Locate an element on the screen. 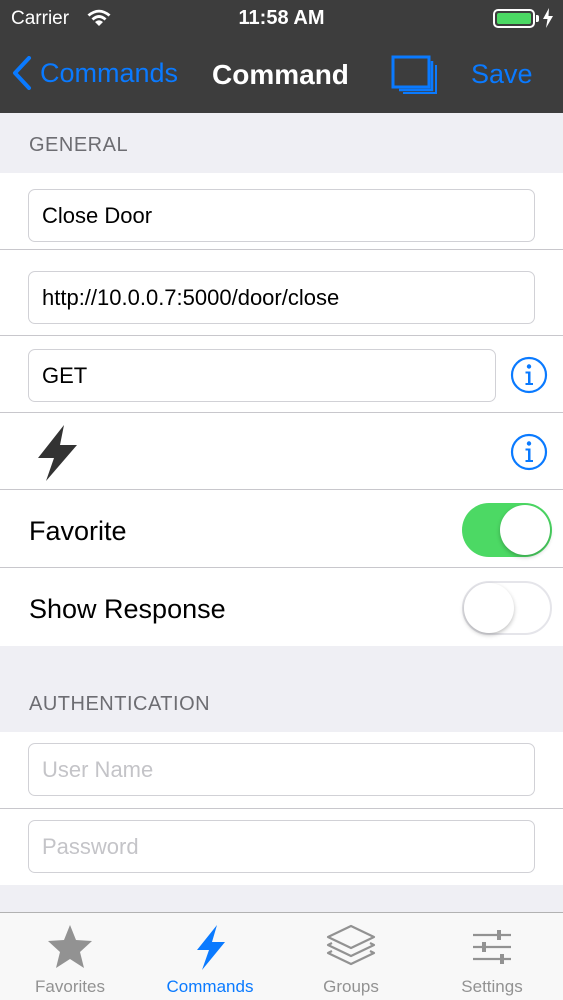 The height and width of the screenshot is (1000, 563). username-field: User Name is located at coordinates (281, 769).